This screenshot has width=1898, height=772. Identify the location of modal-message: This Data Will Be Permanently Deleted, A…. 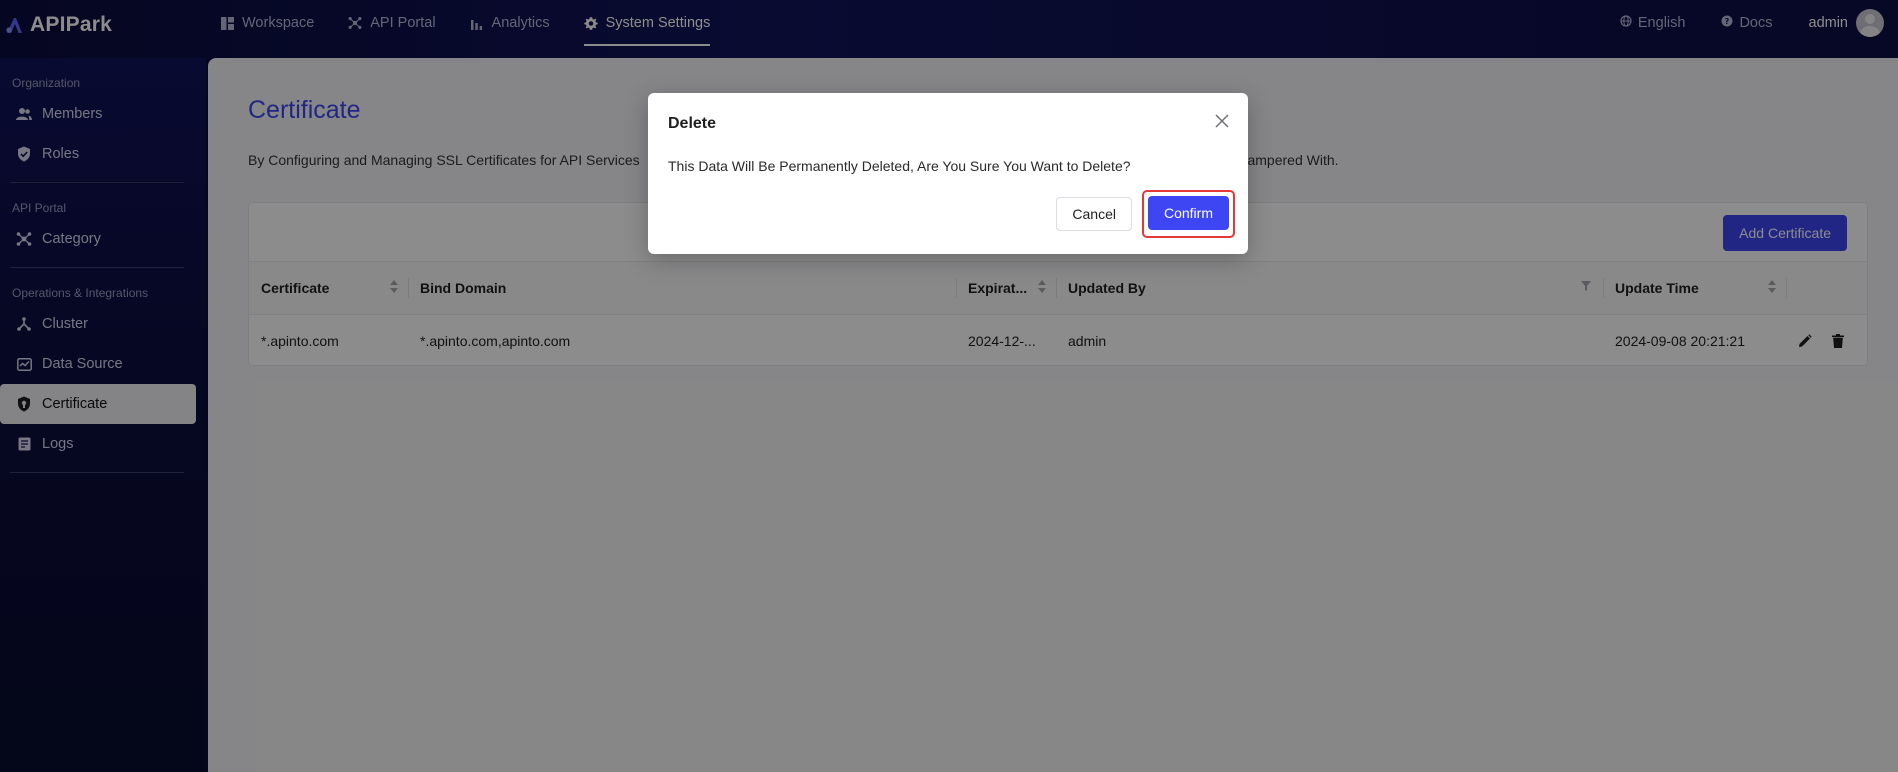
(899, 166).